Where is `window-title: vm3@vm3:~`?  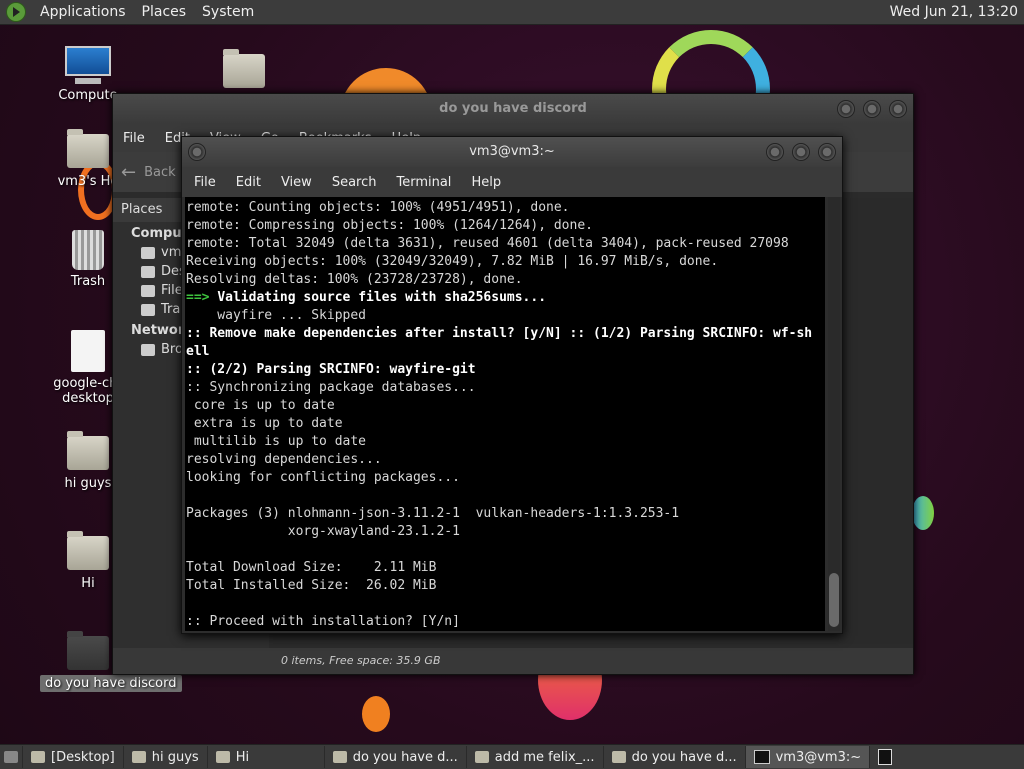 window-title: vm3@vm3:~ is located at coordinates (512, 151).